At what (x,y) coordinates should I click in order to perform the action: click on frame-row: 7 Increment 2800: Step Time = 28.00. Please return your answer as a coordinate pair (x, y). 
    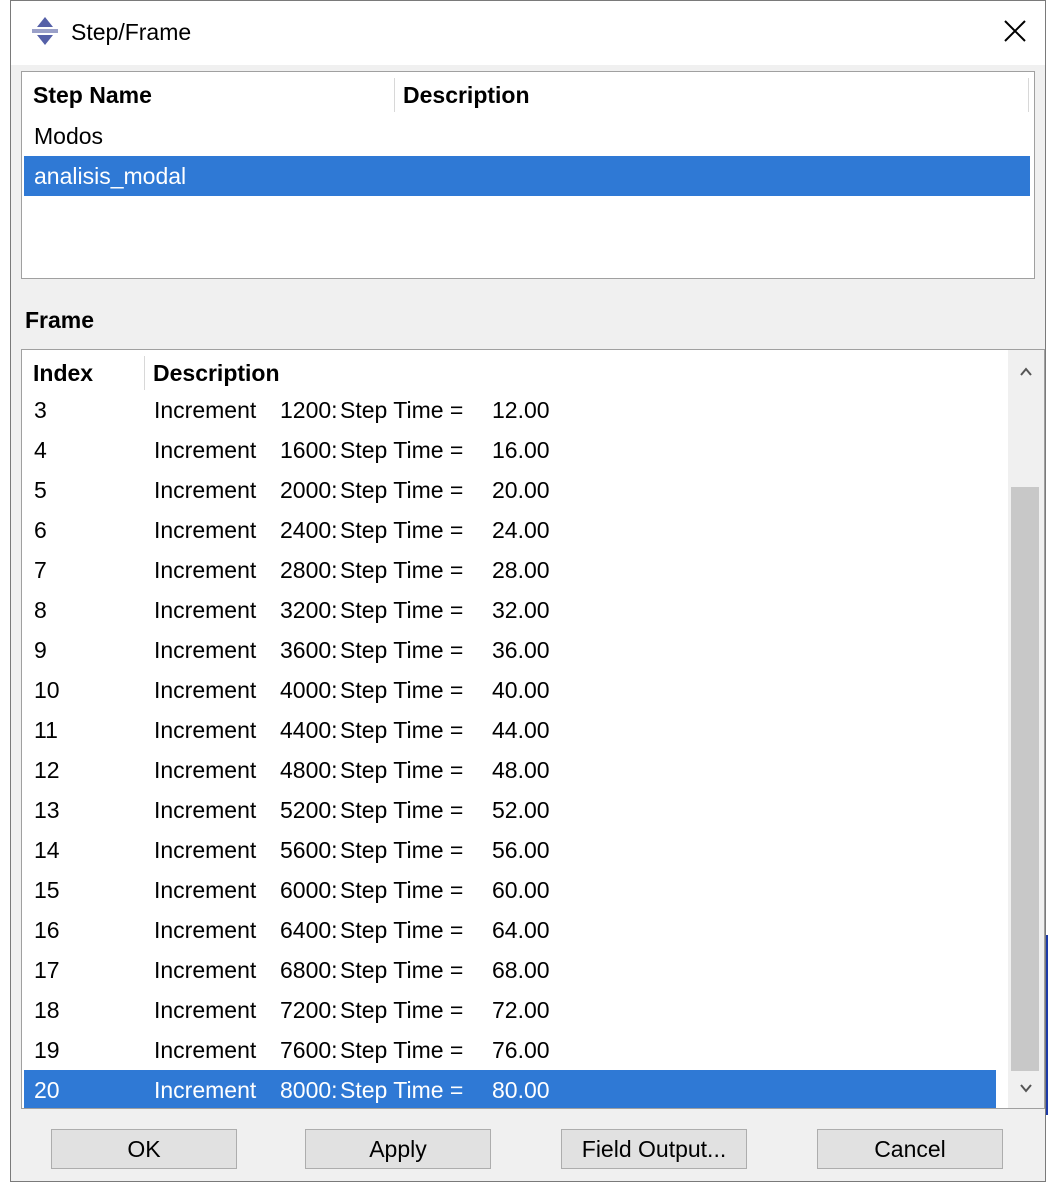
    Looking at the image, I should click on (510, 570).